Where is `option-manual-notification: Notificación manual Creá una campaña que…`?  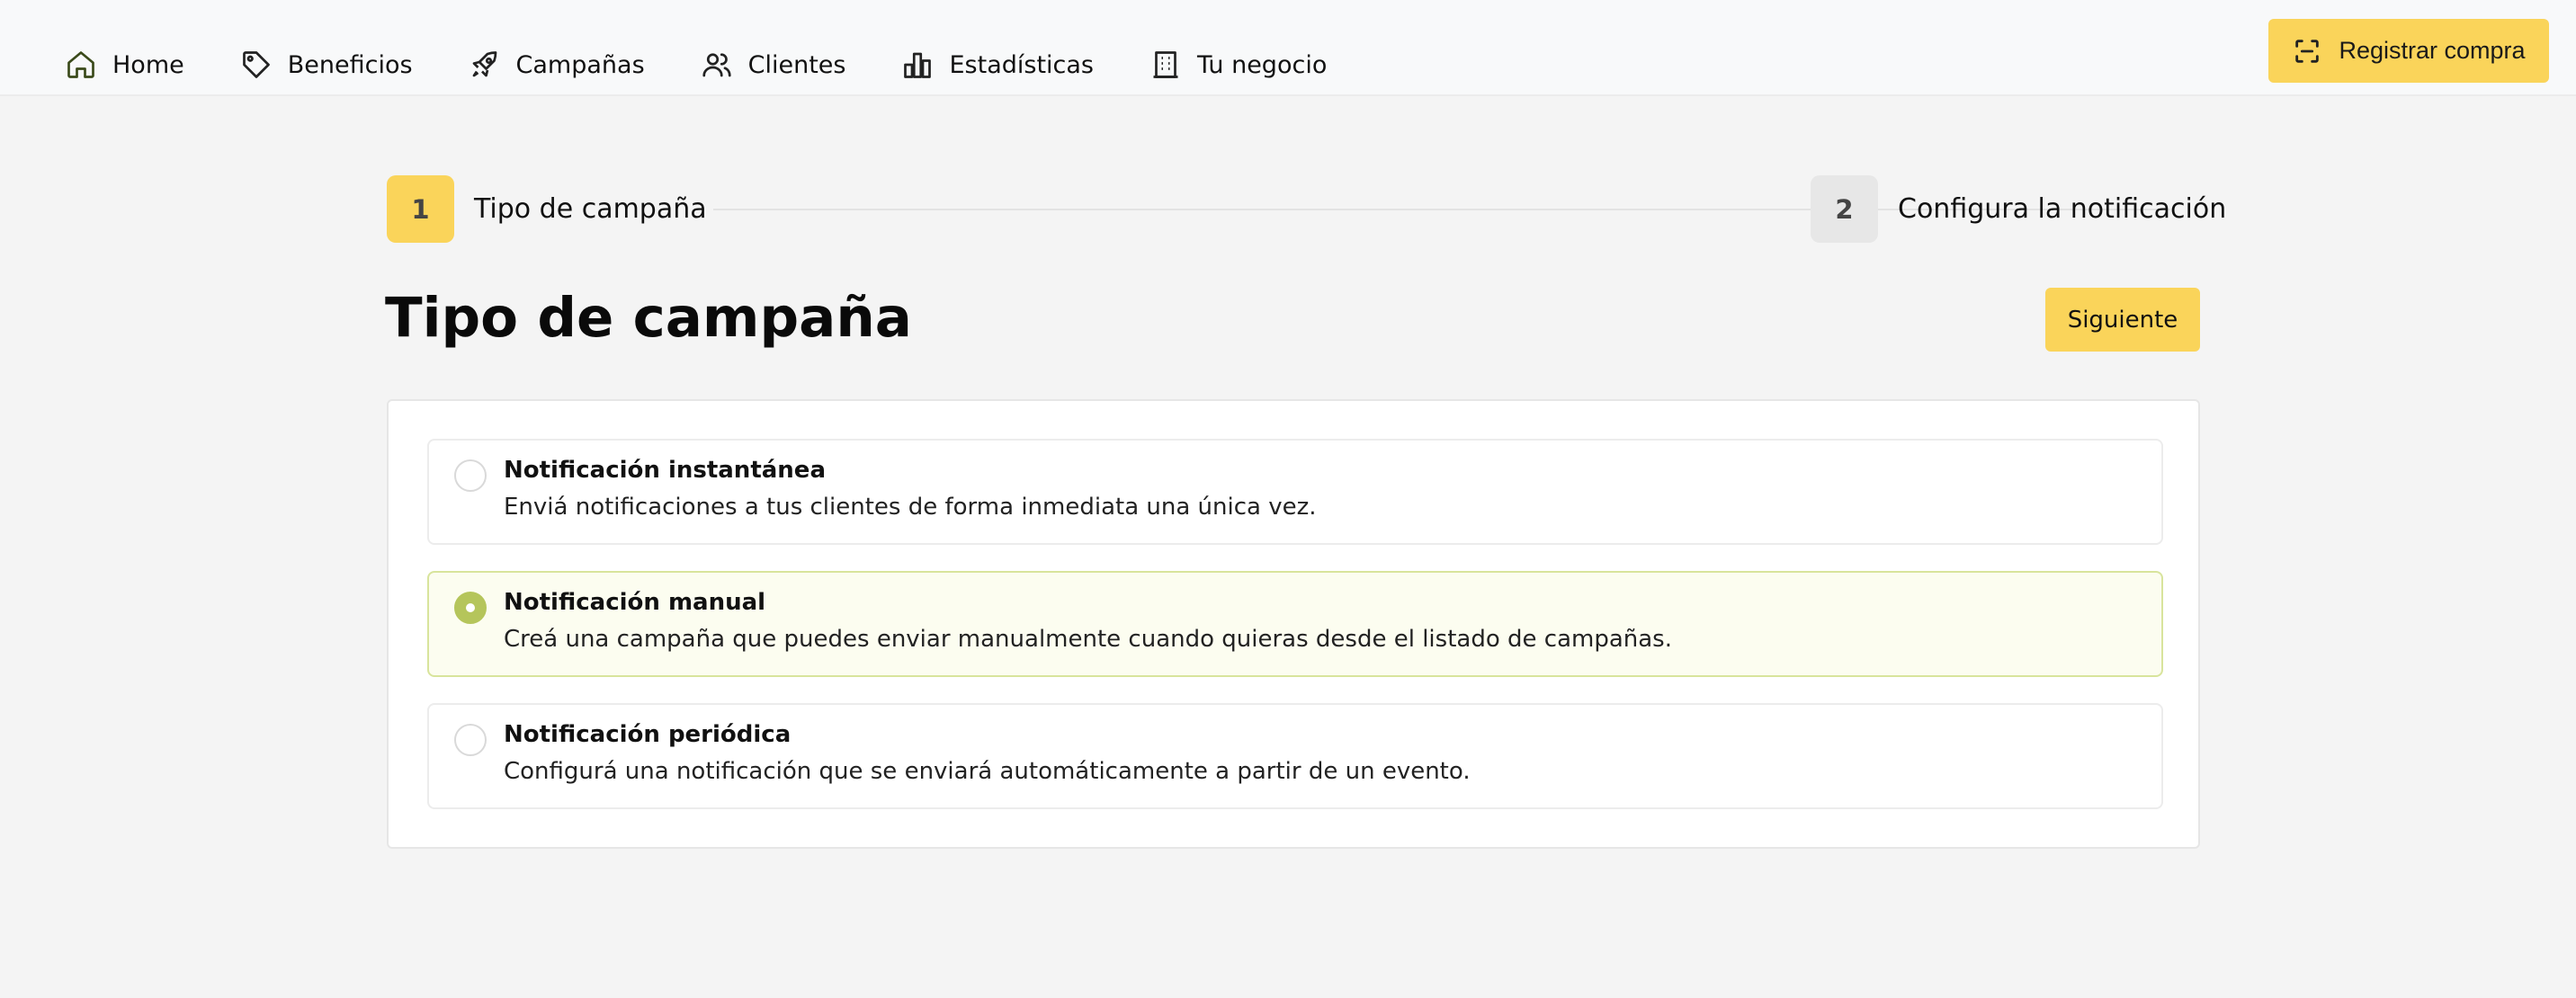
option-manual-notification: Notificación manual Creá una campaña que… is located at coordinates (1295, 624).